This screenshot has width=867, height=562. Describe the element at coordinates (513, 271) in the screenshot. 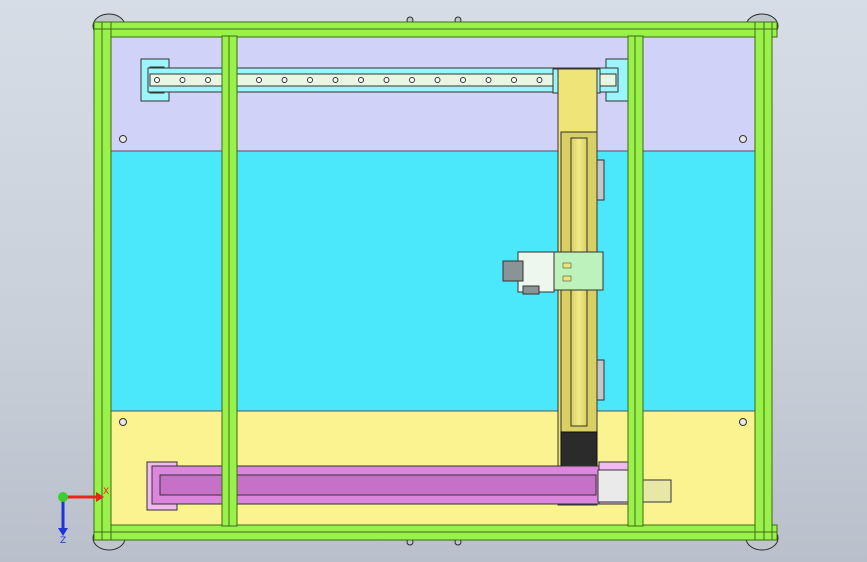

I see `gripper-body` at that location.